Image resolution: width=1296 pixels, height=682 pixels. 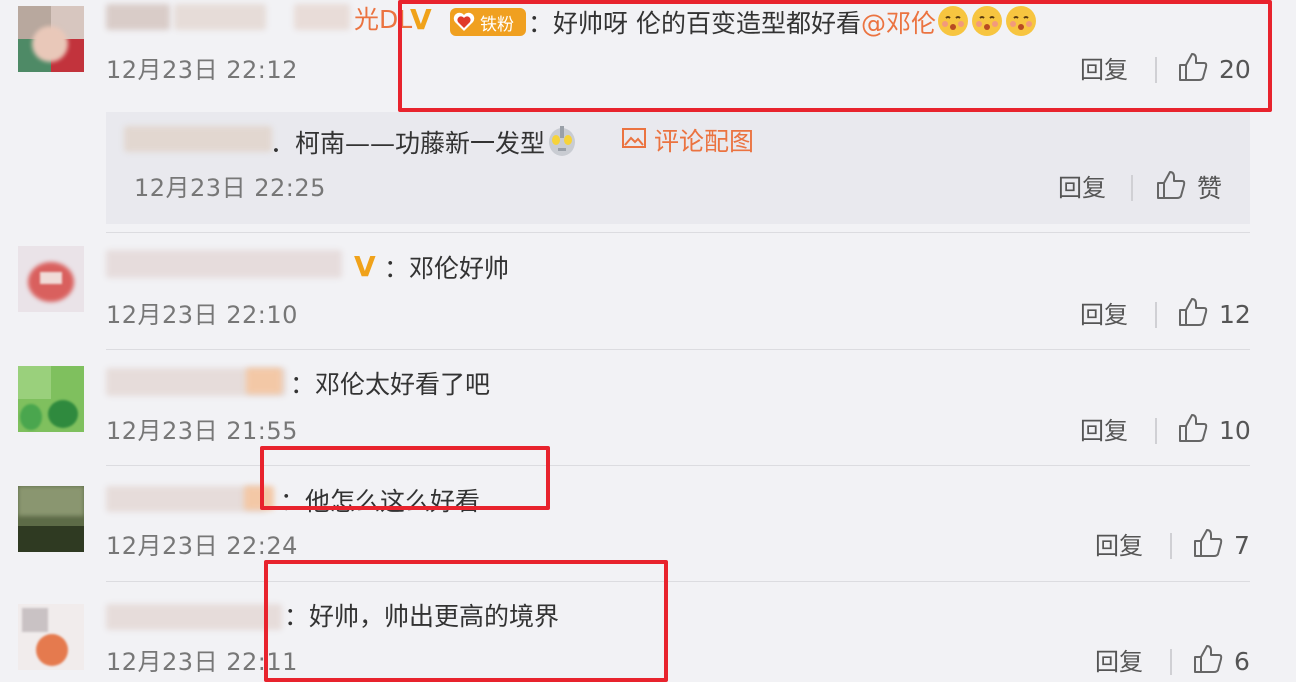 I want to click on comment-text: ：好帅呀 伦的百变造型都好看@邓伦, so click(x=783, y=22).